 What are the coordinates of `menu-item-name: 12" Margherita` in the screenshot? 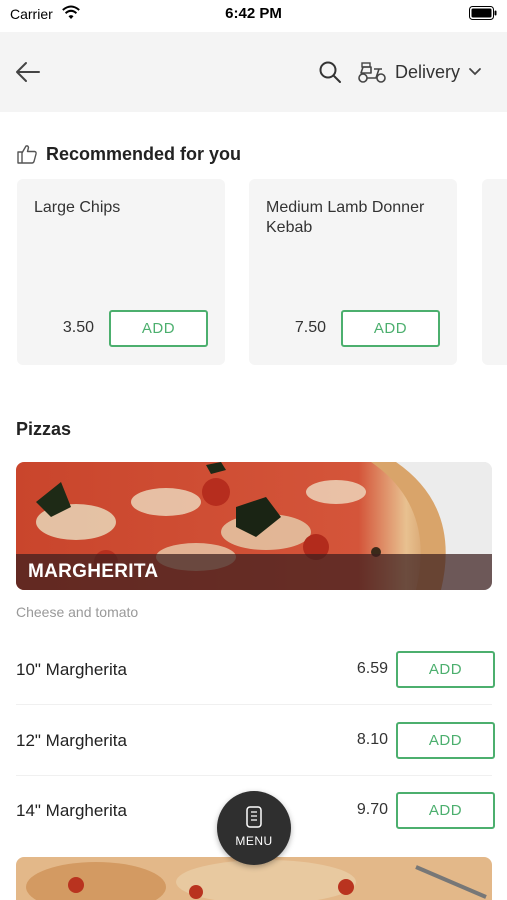 It's located at (71, 740).